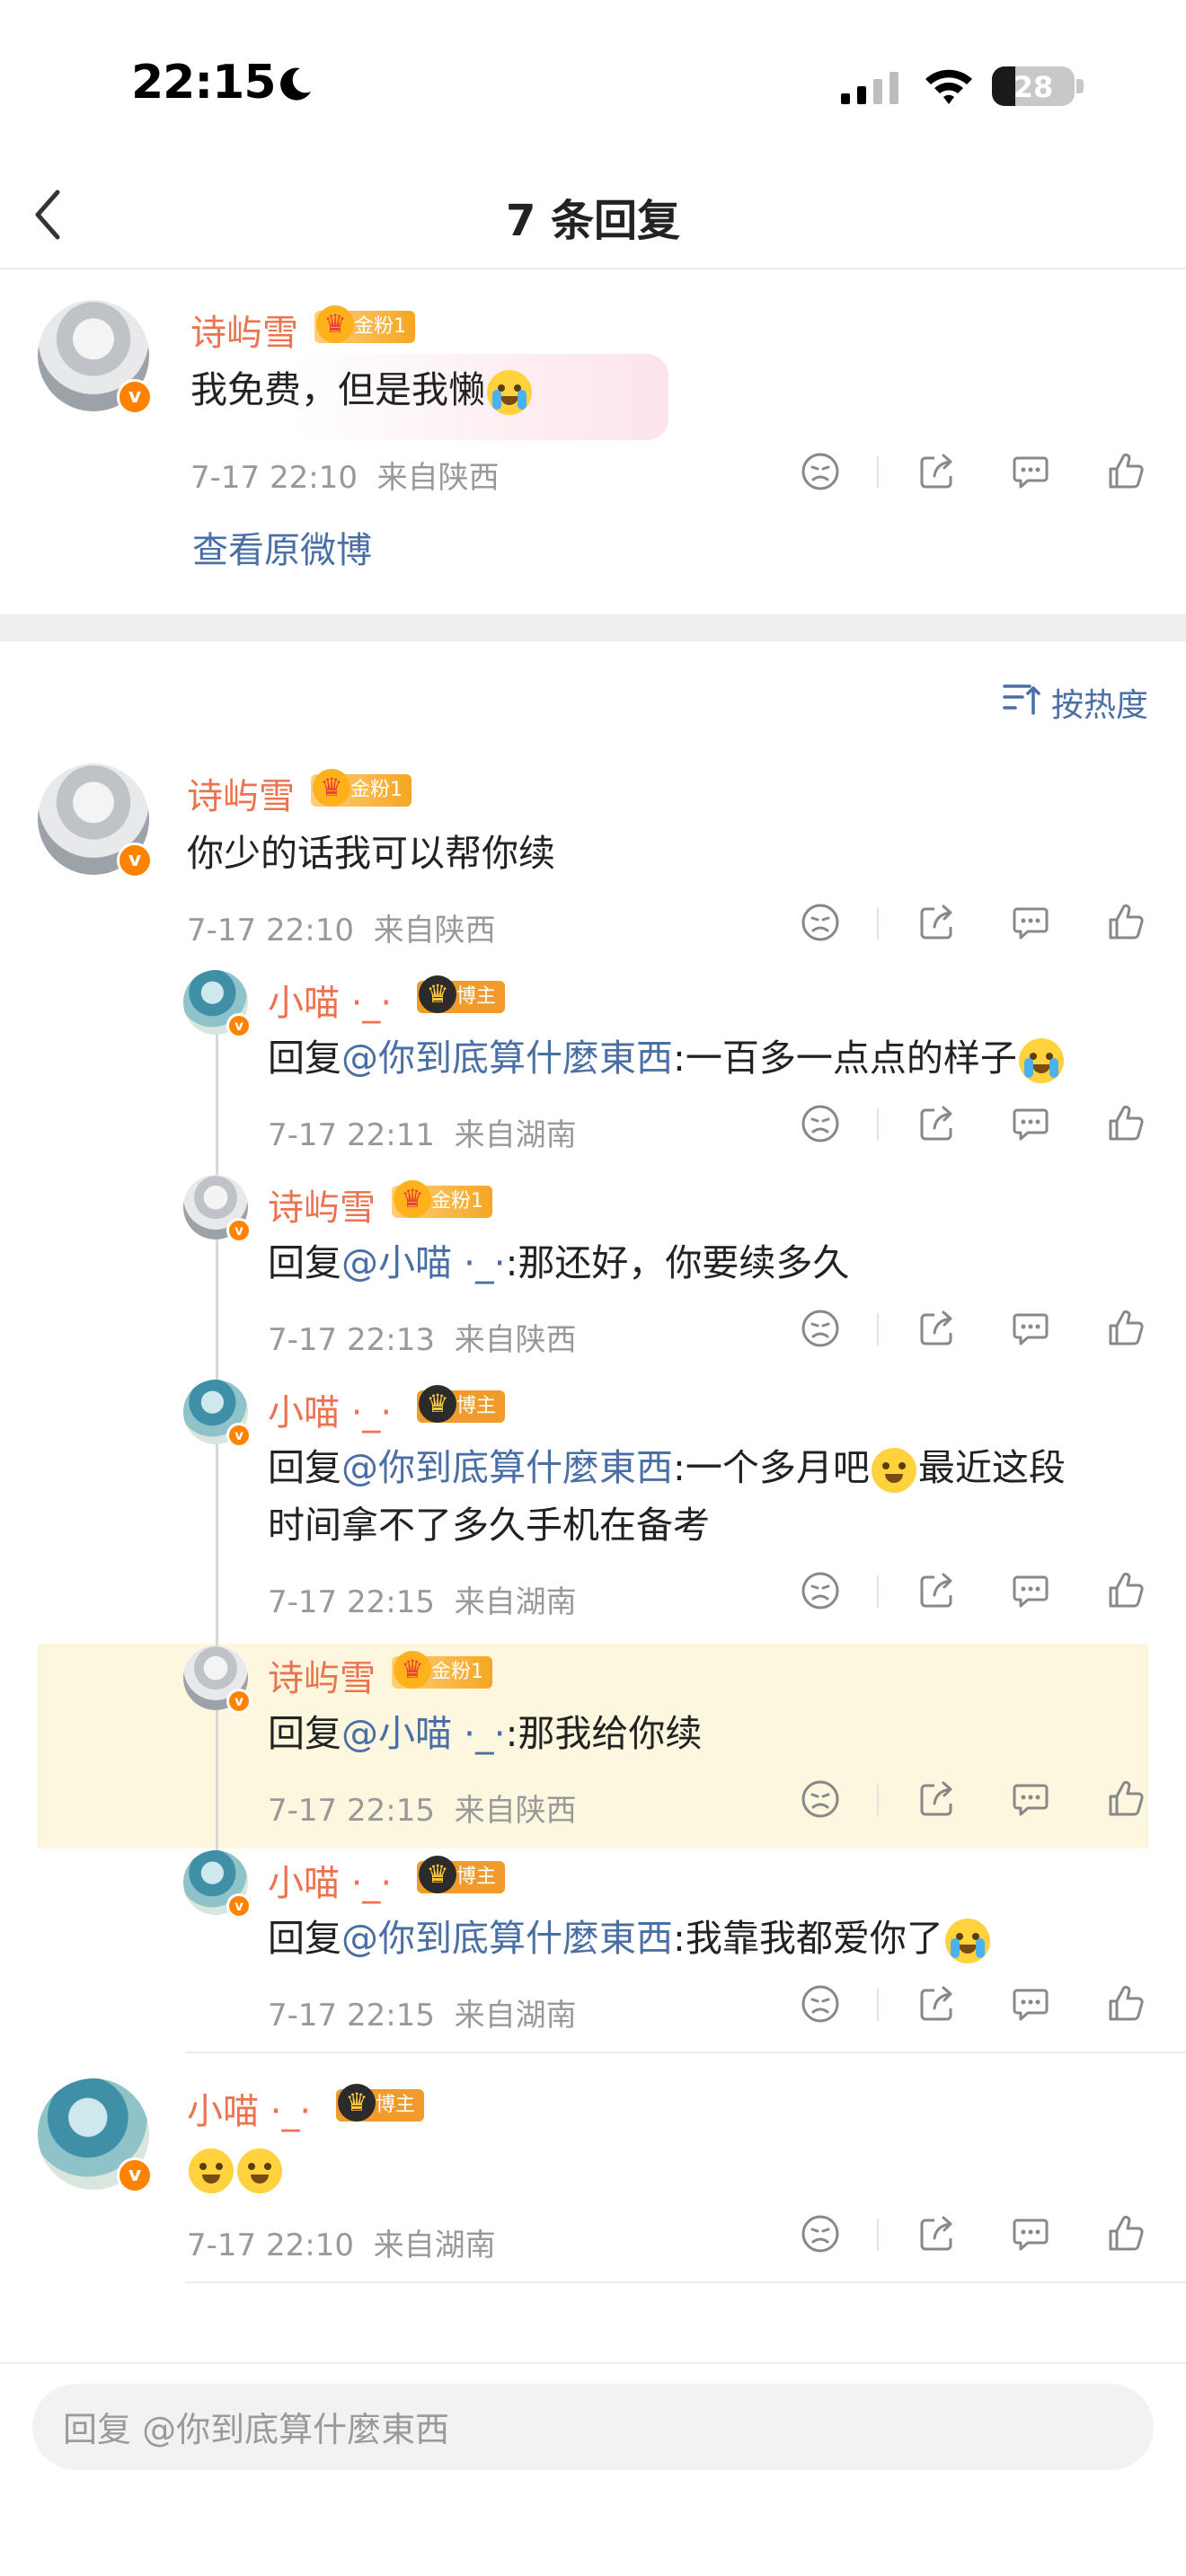 The height and width of the screenshot is (2576, 1186). I want to click on reply-input: 回复 @你到底算什麼東西, so click(593, 2427).